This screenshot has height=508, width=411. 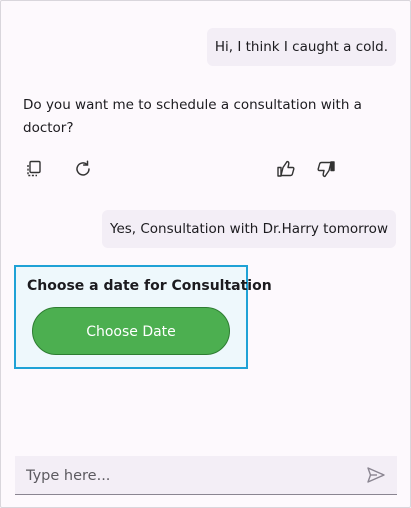 I want to click on user-message-bubble: Yes, Consultation with Dr.Harry tomorrow, so click(x=248, y=229).